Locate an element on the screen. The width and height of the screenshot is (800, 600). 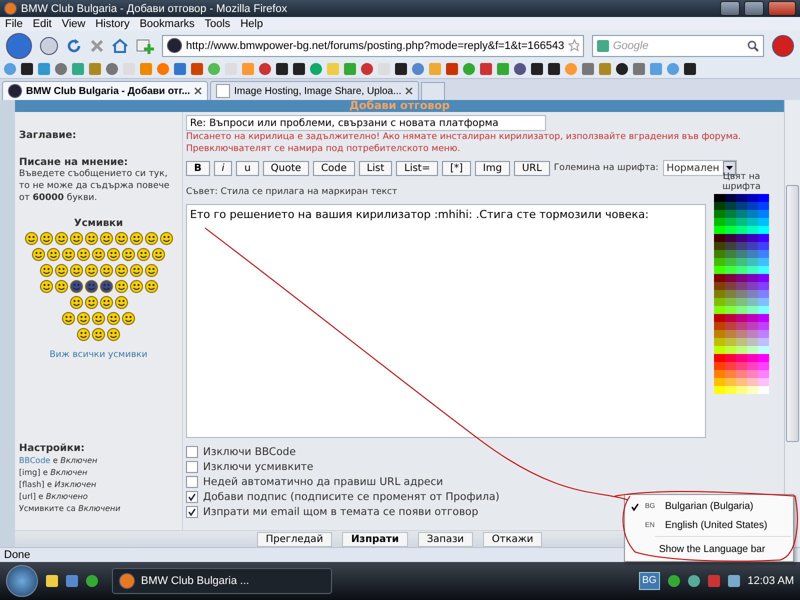
menu-item: Tools is located at coordinates (217, 24).